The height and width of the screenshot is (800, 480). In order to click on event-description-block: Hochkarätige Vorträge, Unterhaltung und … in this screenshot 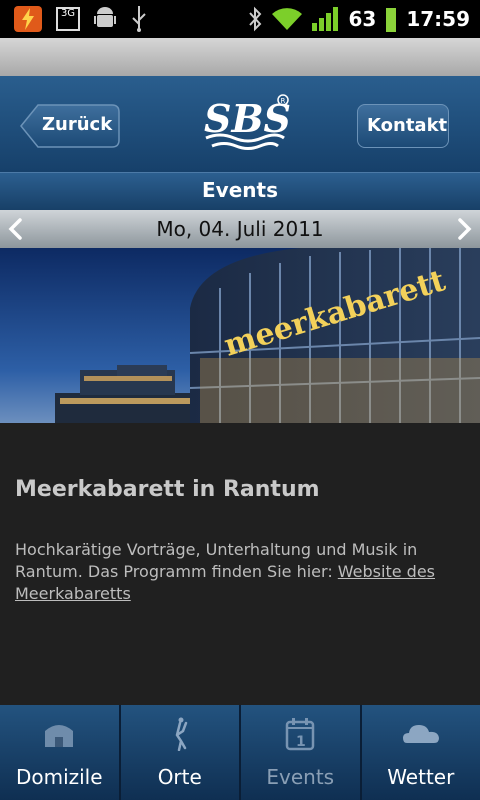, I will do `click(235, 572)`.